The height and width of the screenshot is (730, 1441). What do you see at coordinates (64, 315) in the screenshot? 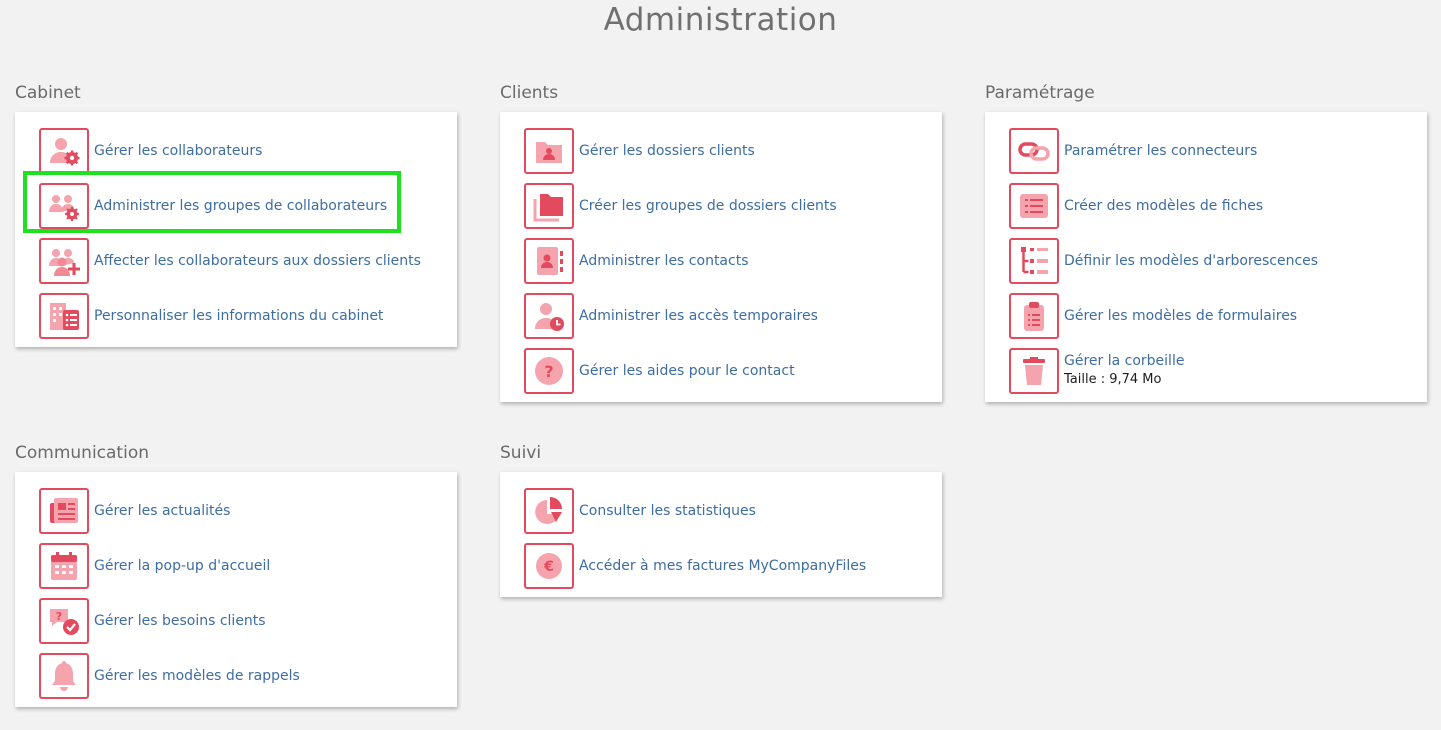
I see `building-list-icon` at bounding box center [64, 315].